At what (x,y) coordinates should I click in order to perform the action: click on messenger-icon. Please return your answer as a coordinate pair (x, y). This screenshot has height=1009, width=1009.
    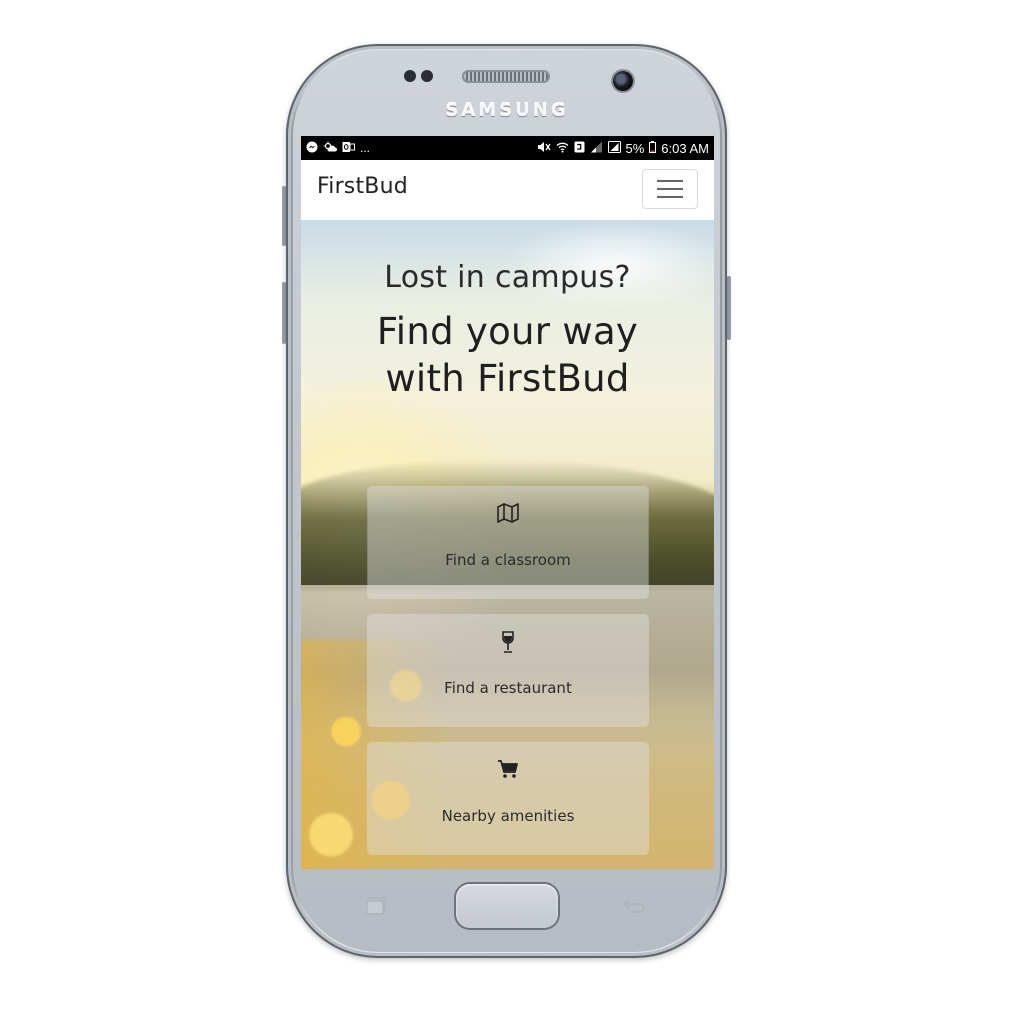
    Looking at the image, I should click on (312, 148).